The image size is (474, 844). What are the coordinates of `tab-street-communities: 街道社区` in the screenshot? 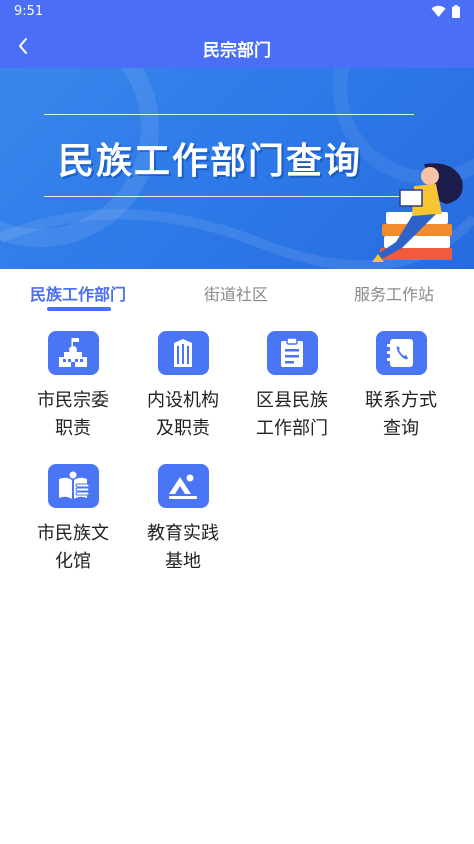 It's located at (236, 293).